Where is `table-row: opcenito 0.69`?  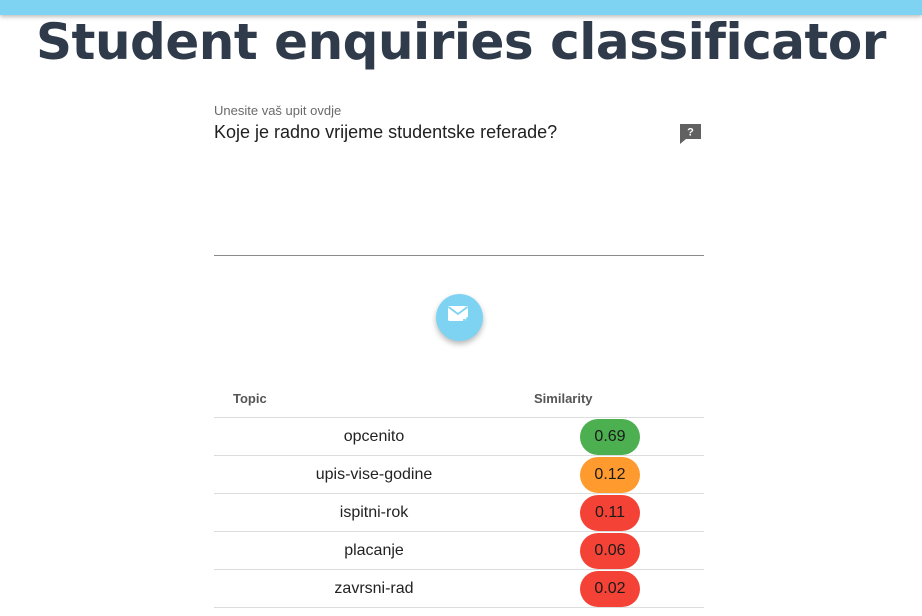 table-row: opcenito 0.69 is located at coordinates (459, 436).